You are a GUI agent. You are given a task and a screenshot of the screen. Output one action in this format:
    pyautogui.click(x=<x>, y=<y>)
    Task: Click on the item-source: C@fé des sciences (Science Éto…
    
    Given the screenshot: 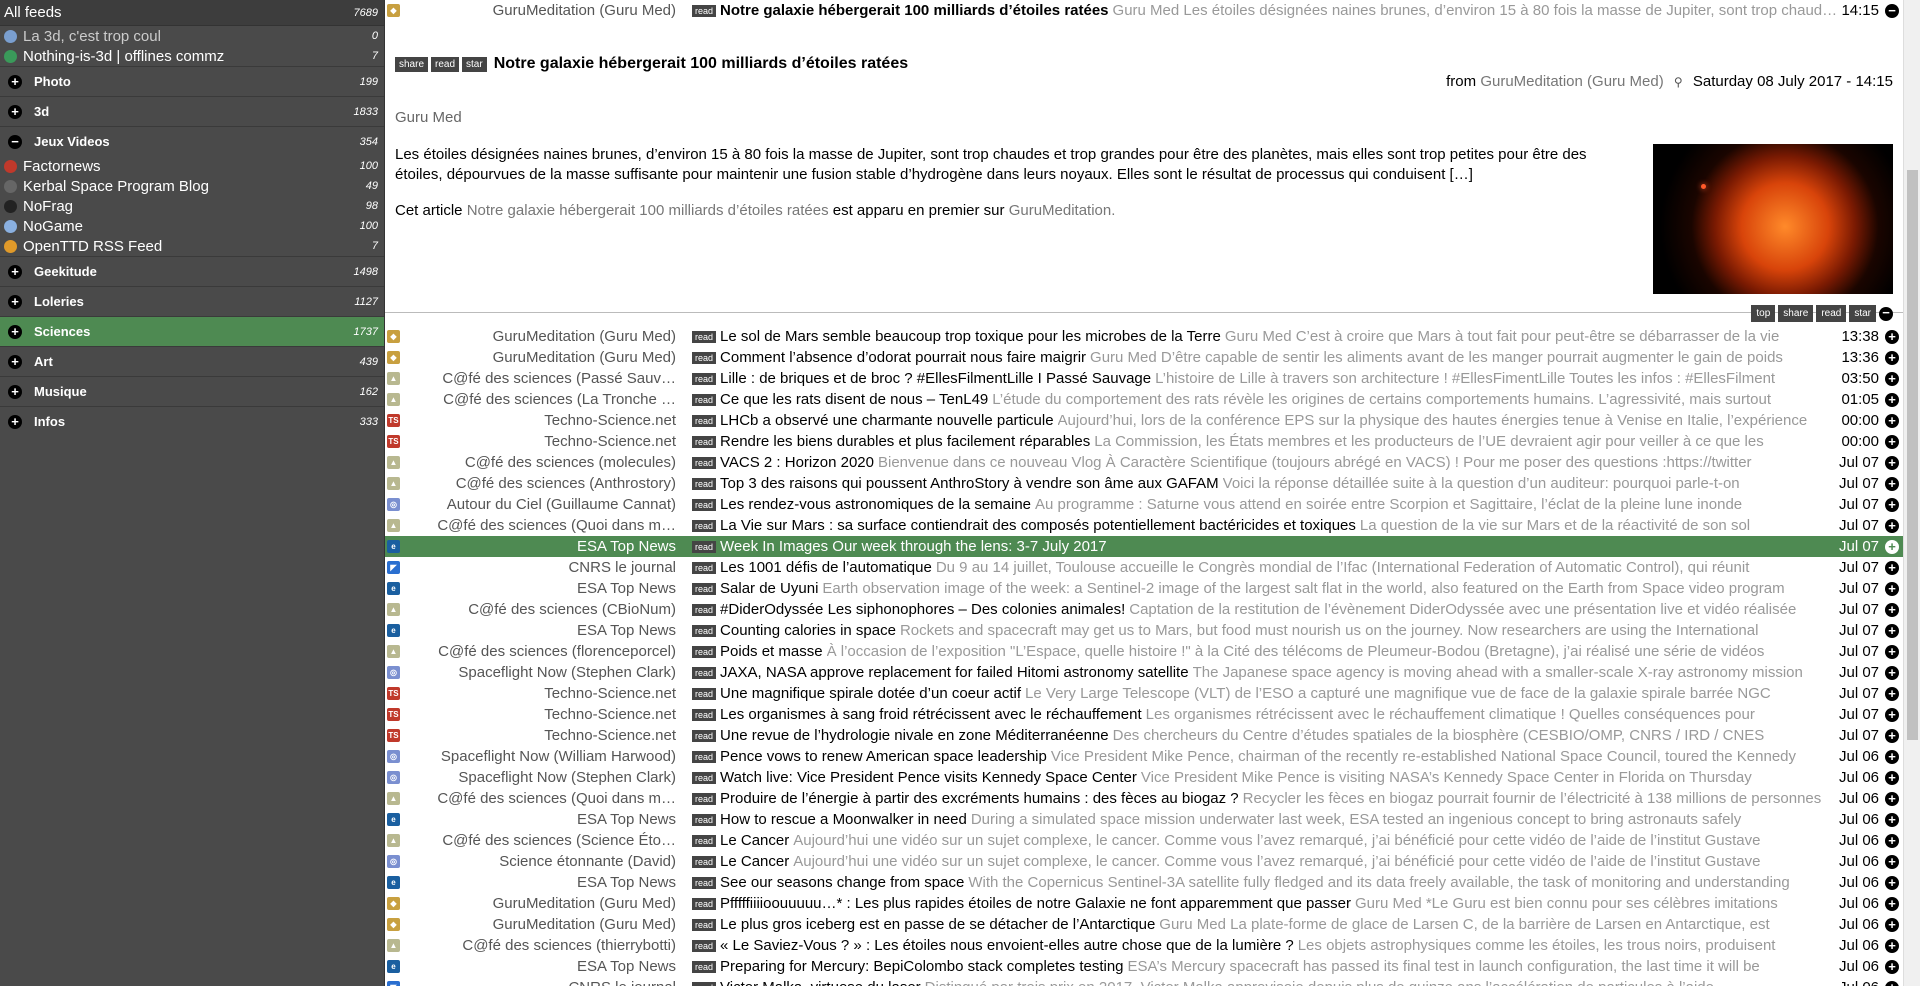 What is the action you would take?
    pyautogui.click(x=540, y=840)
    